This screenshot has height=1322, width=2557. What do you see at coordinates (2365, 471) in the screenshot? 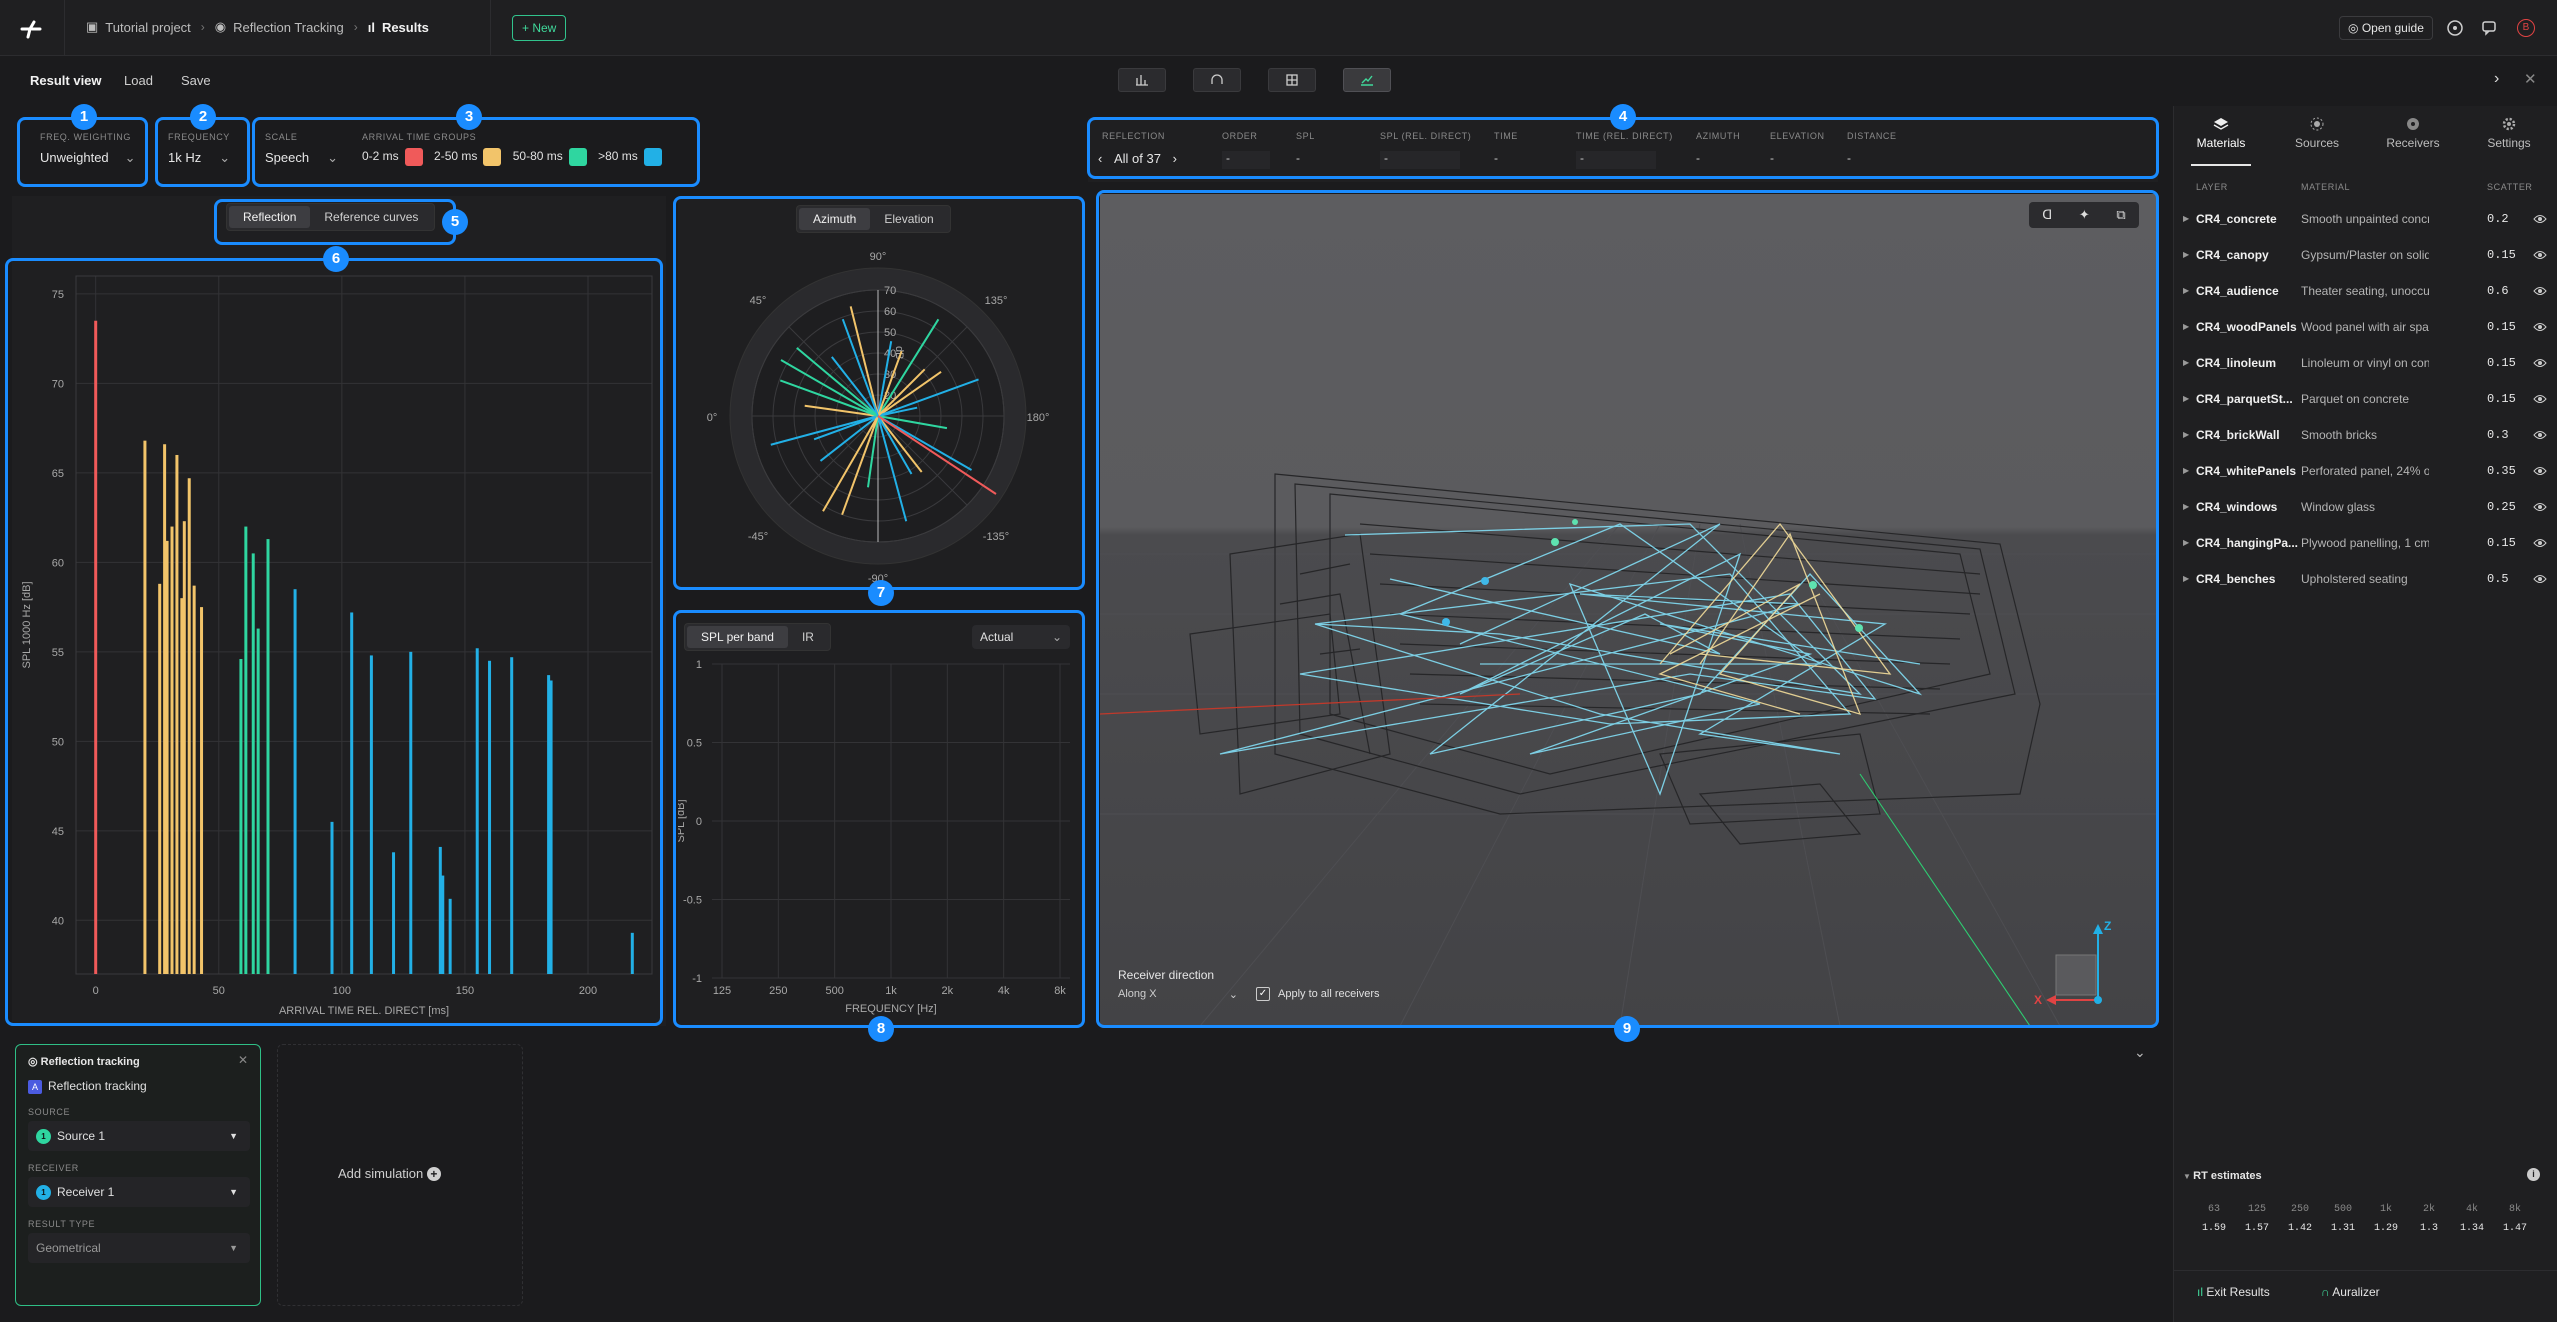
I see `material-name: Perforated panel, 24% open,` at bounding box center [2365, 471].